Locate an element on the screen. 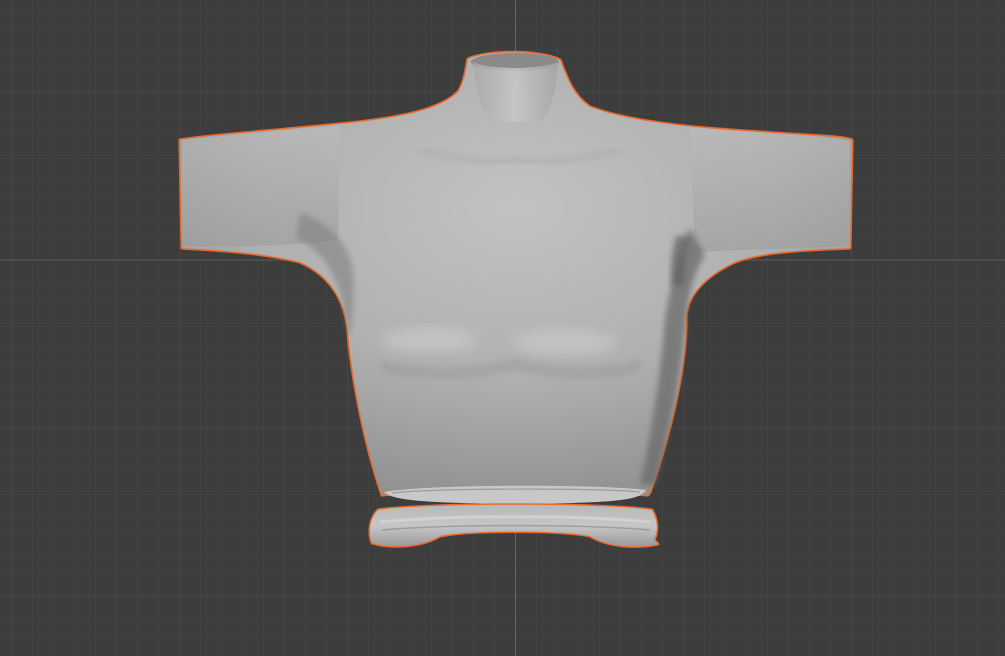 The image size is (1005, 656). chest-highlight-right is located at coordinates (565, 342).